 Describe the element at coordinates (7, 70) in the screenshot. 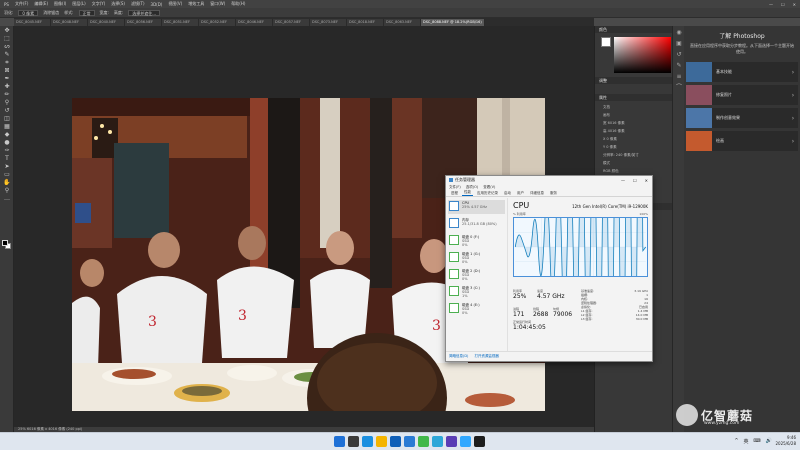

I see `frame-tool-icon: ⊠` at that location.